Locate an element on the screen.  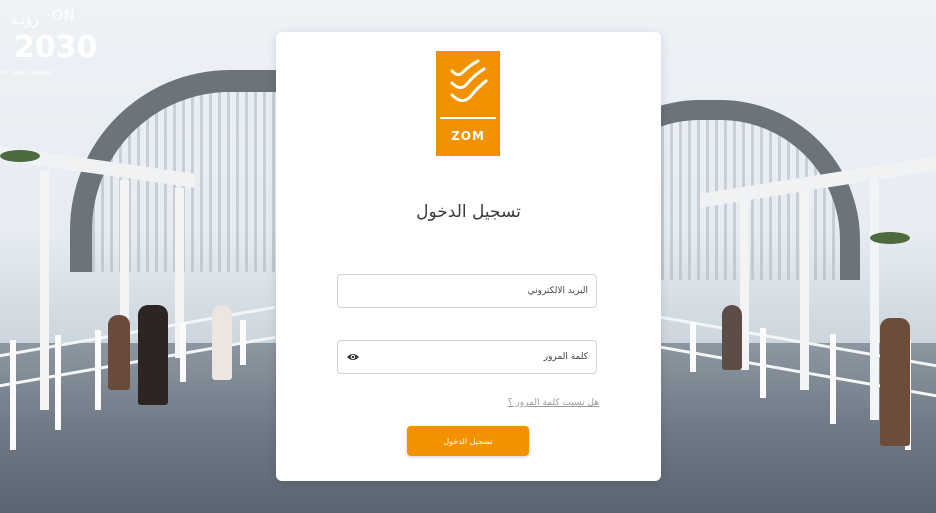
password-input is located at coordinates (467, 357).